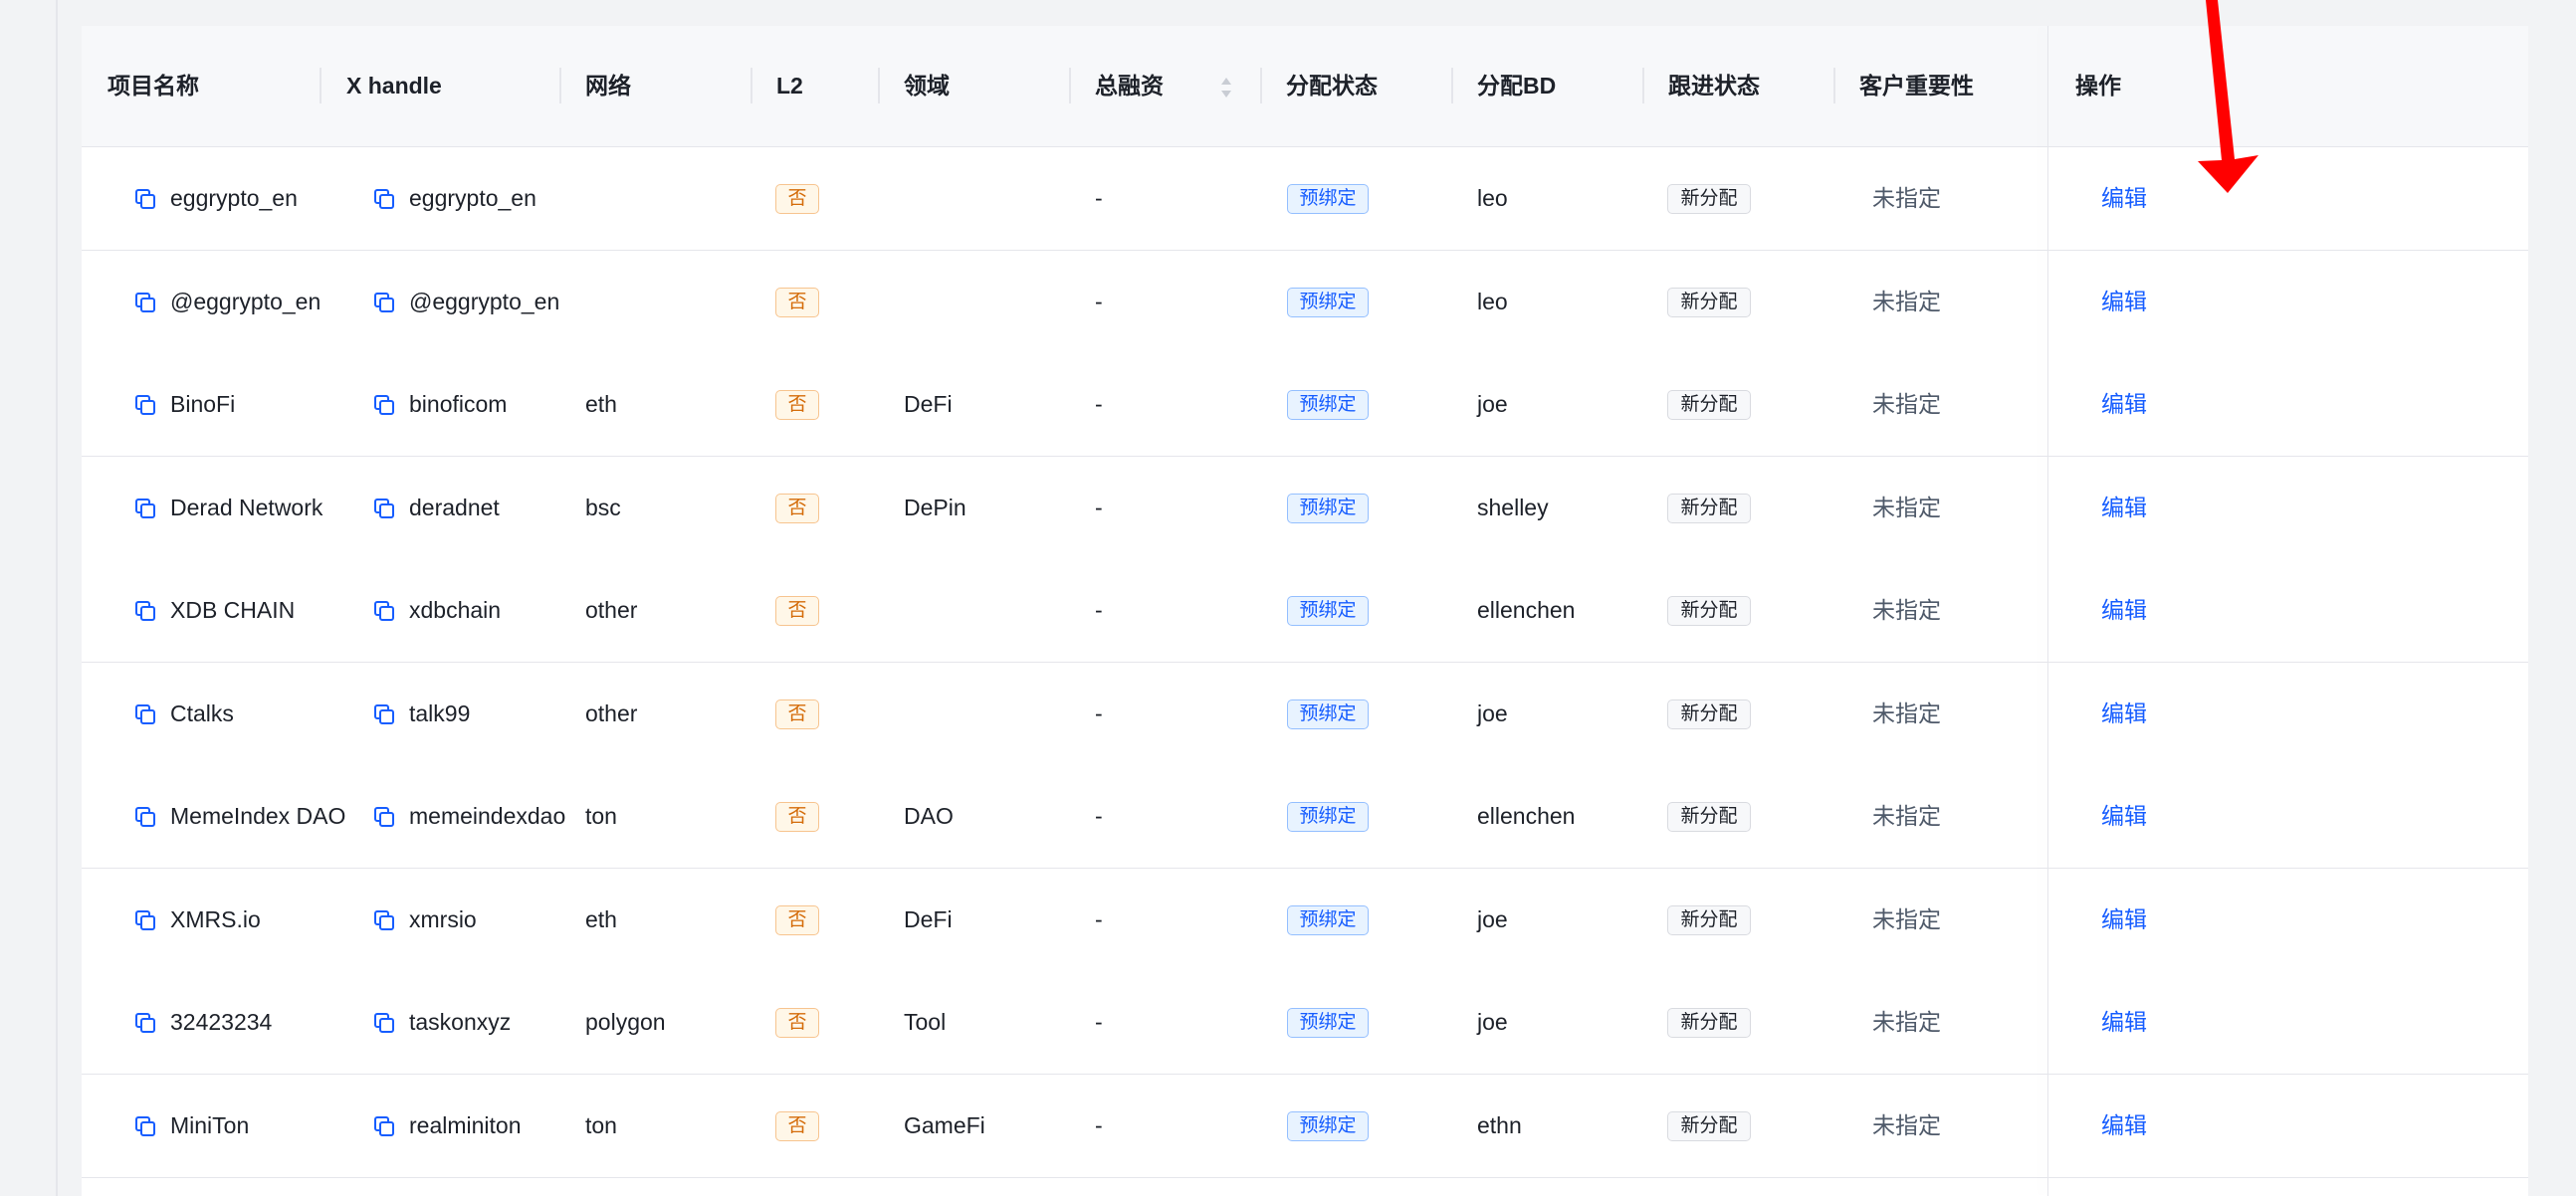  What do you see at coordinates (928, 404) in the screenshot?
I see `domain-value: DeFi` at bounding box center [928, 404].